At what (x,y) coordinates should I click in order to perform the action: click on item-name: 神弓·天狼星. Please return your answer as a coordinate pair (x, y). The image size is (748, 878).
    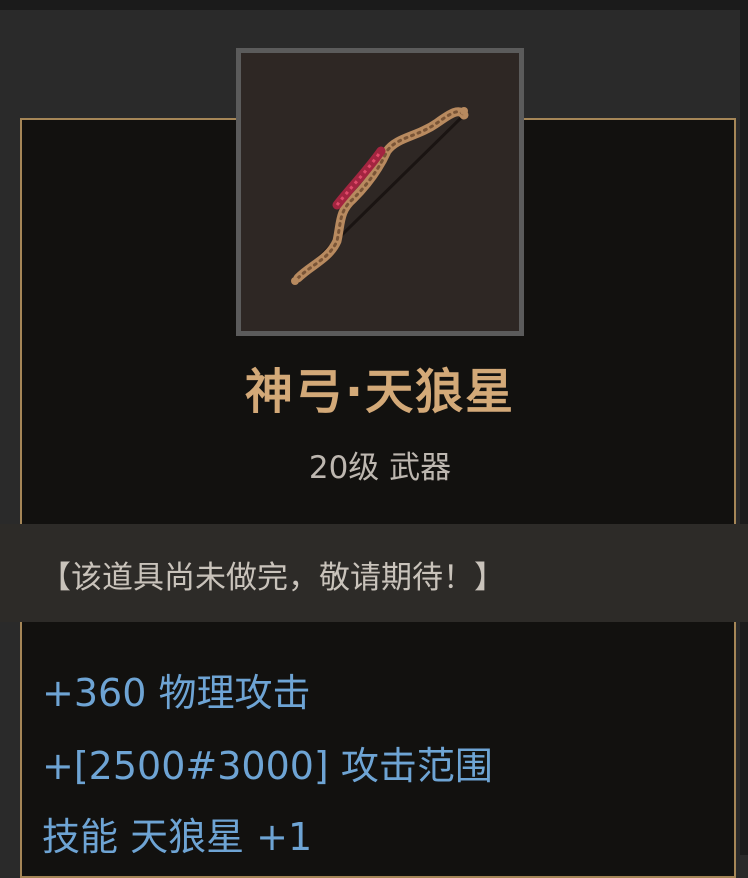
    Looking at the image, I should click on (380, 392).